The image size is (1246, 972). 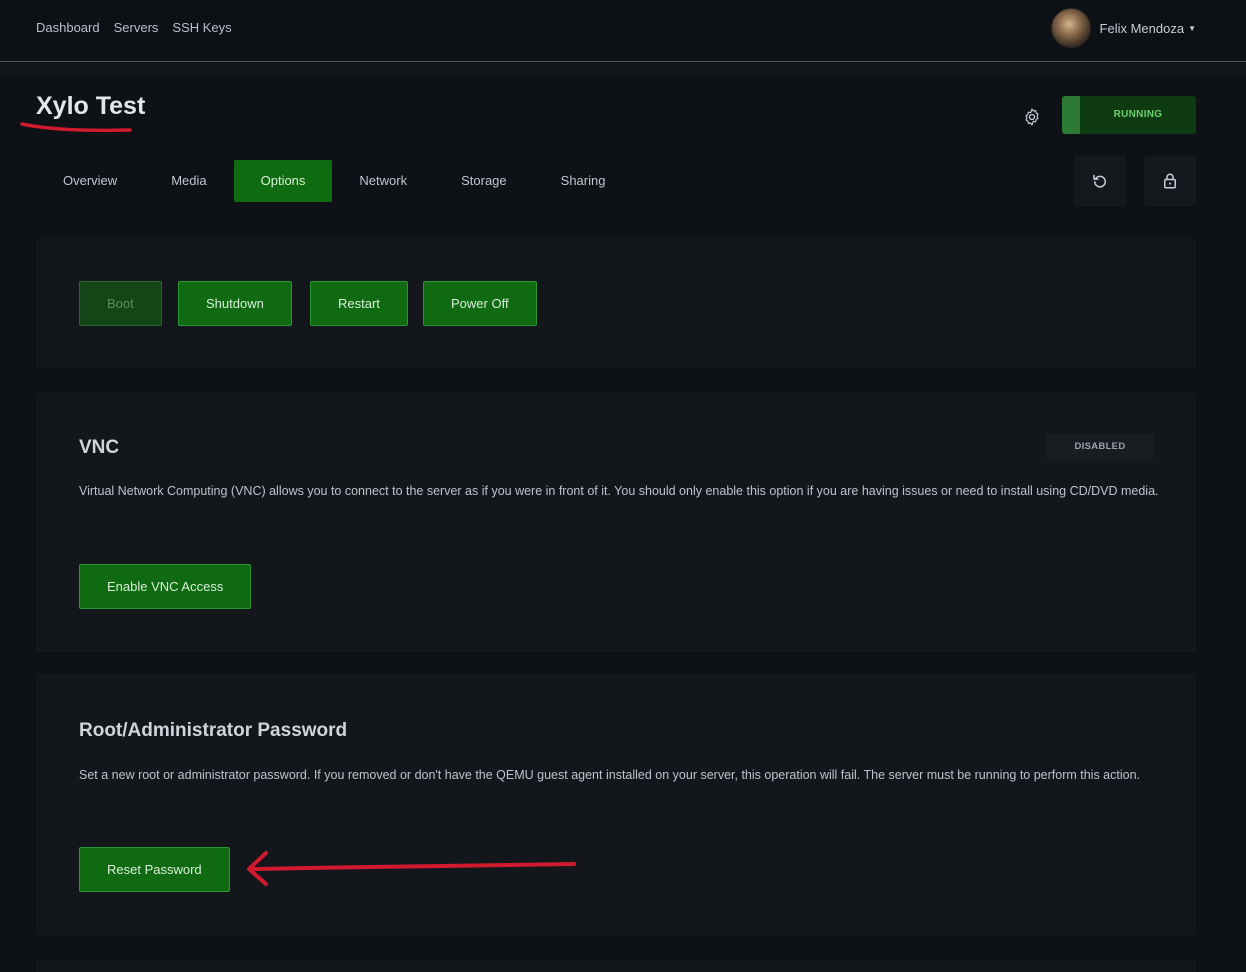 What do you see at coordinates (359, 303) in the screenshot?
I see `restart-button: Restart` at bounding box center [359, 303].